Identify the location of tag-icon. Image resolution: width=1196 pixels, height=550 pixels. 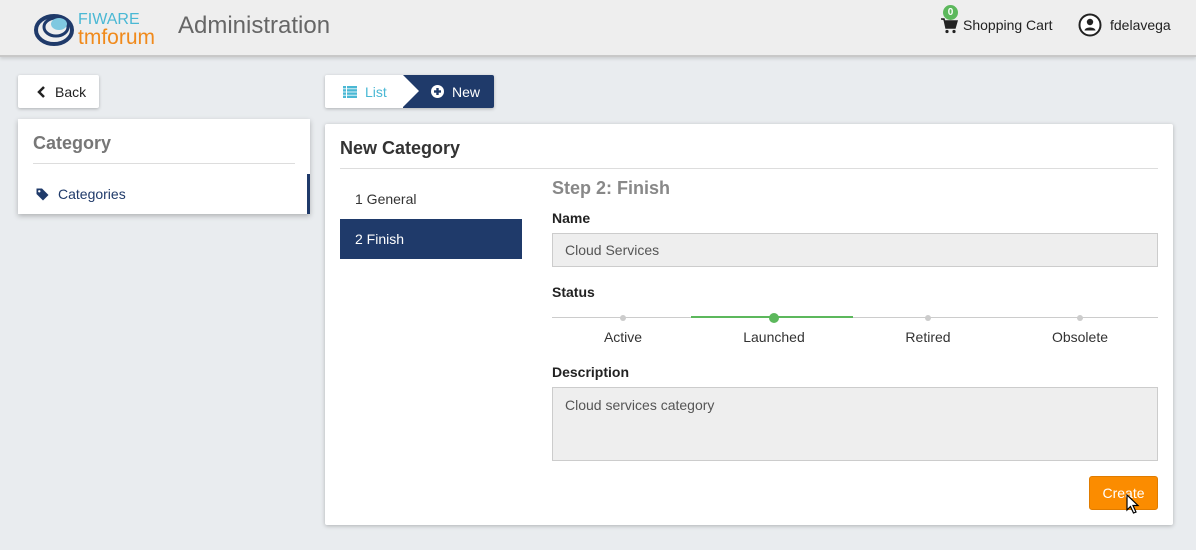
(42, 194).